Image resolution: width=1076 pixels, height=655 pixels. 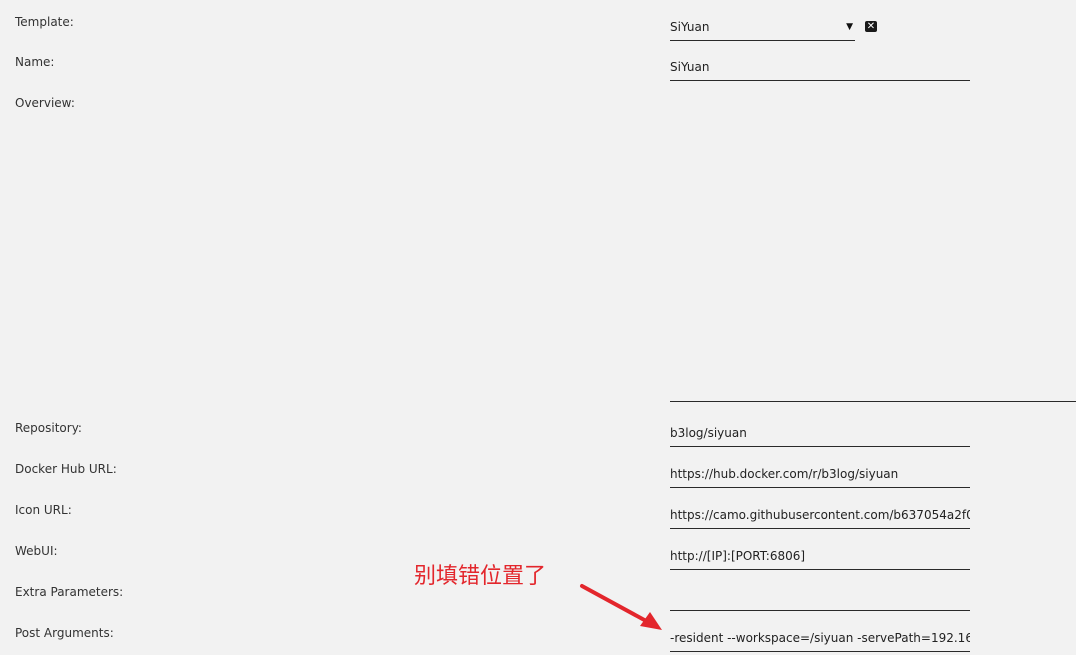 What do you see at coordinates (480, 576) in the screenshot?
I see `annotation-text: 别填错位置了` at bounding box center [480, 576].